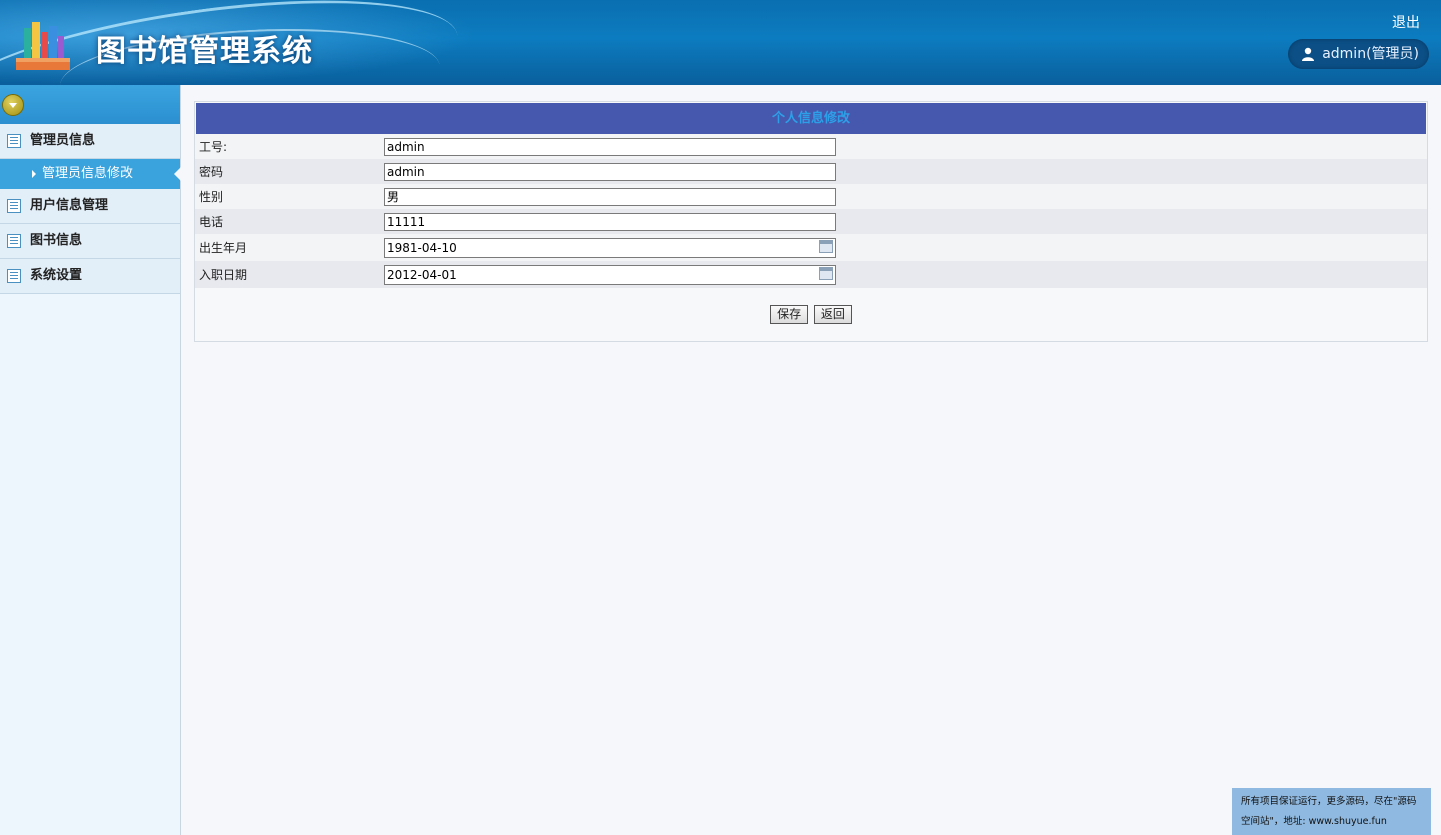 The width and height of the screenshot is (1441, 835). I want to click on gender-input, so click(610, 196).